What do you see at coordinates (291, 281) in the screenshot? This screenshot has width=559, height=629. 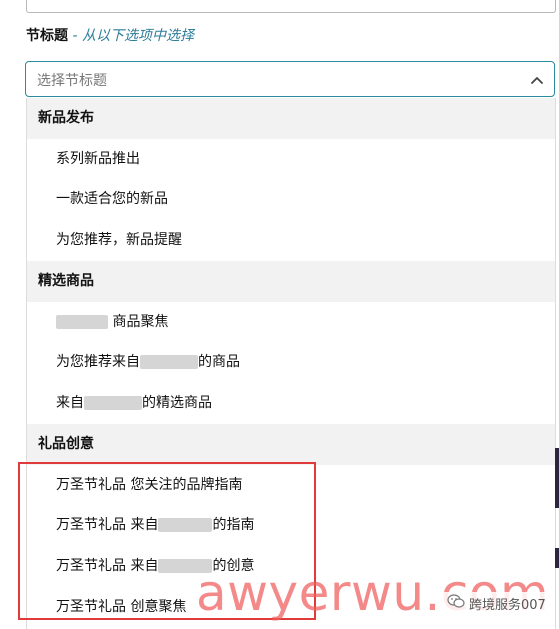 I see `group-header-featured-products: 精选商品` at bounding box center [291, 281].